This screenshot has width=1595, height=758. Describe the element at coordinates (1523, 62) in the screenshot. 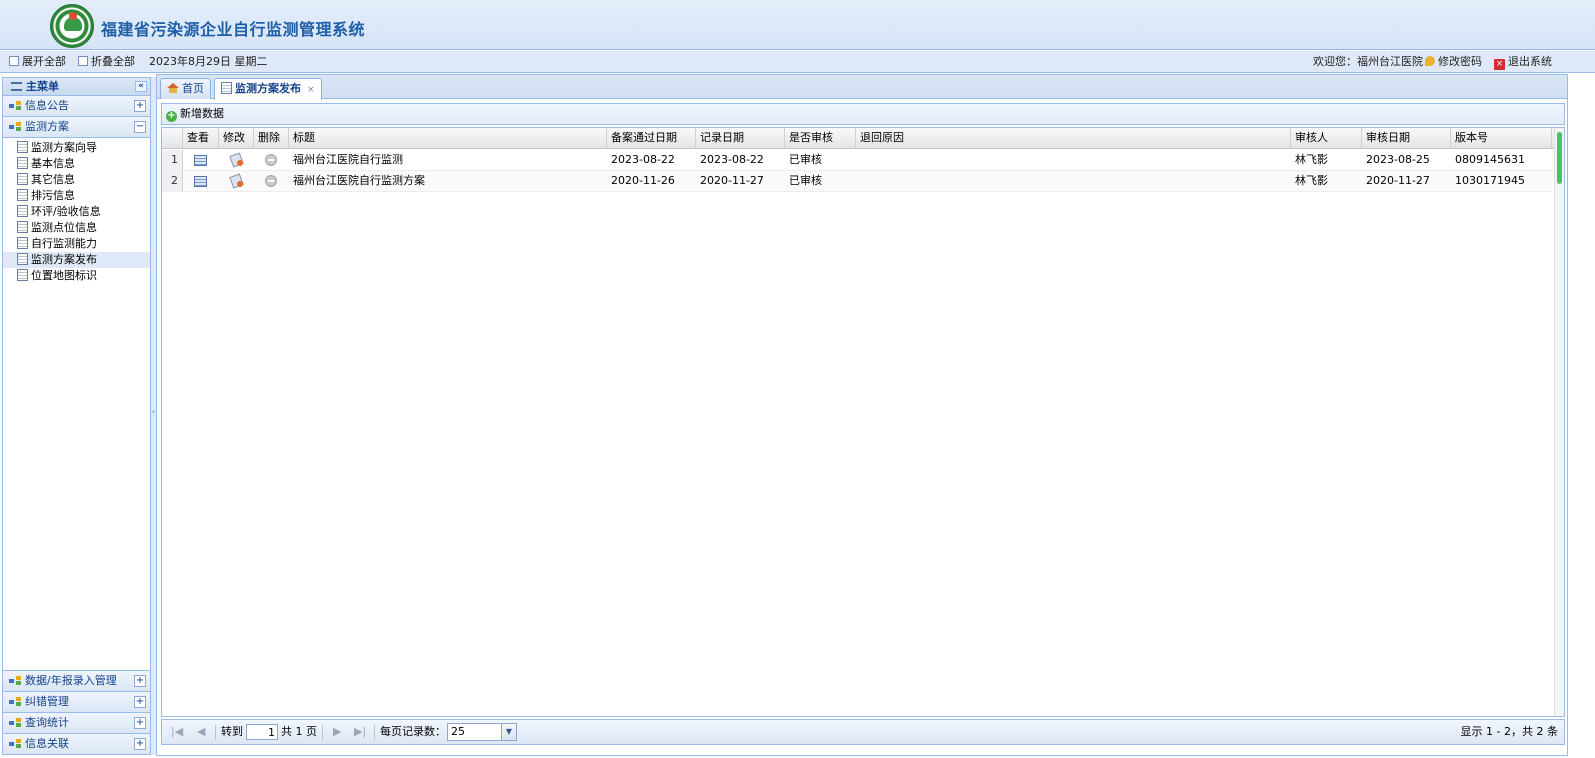

I see `logout-link: × 退出系统` at that location.